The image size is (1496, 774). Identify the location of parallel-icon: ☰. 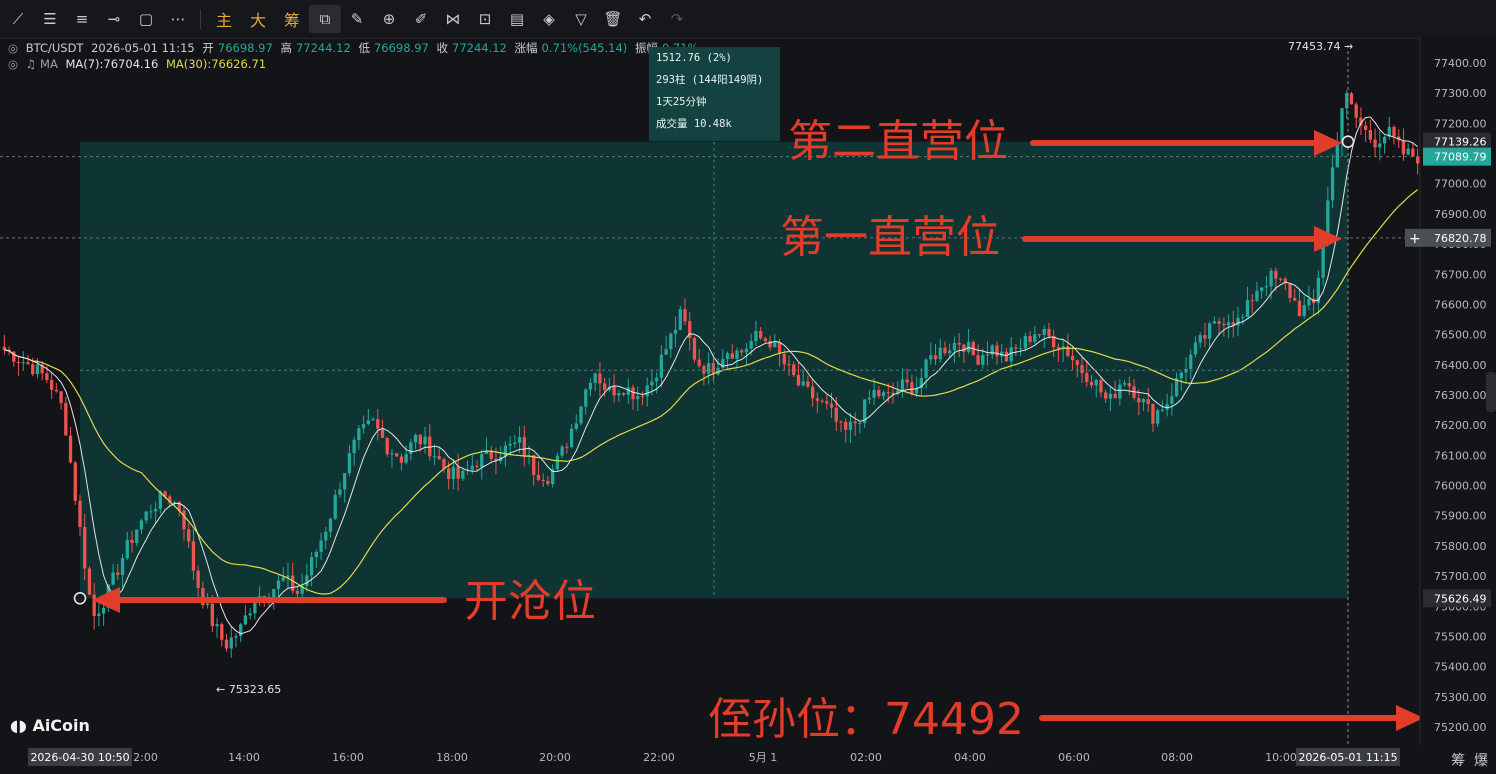
(50, 19).